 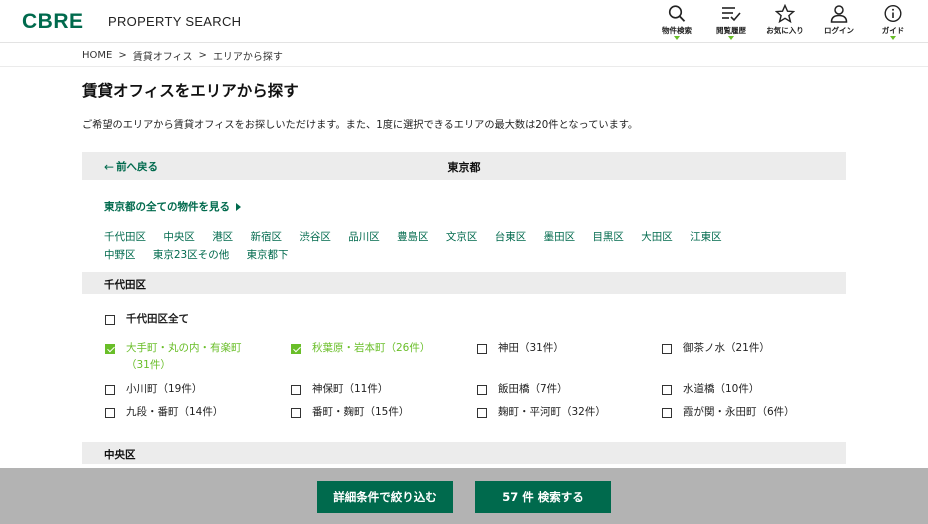 What do you see at coordinates (222, 237) in the screenshot?
I see `ward-link-minato: 港区` at bounding box center [222, 237].